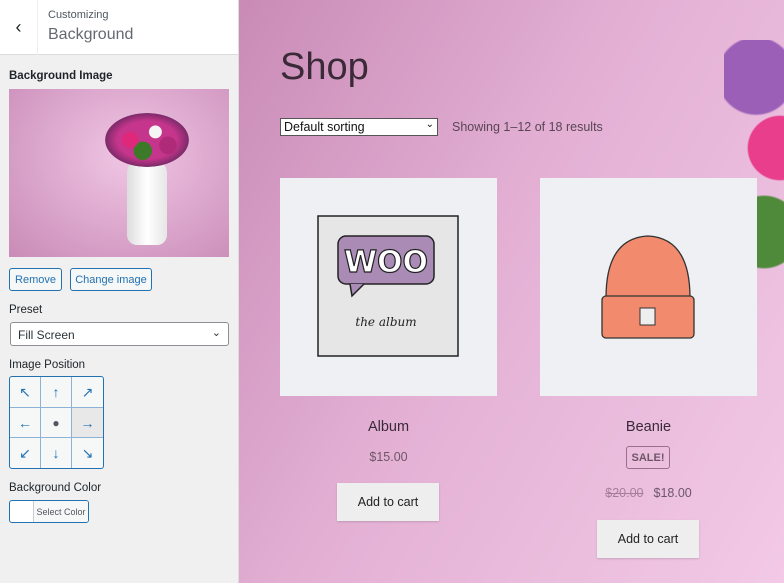 The image size is (784, 583). I want to click on preset-label: Preset, so click(26, 310).